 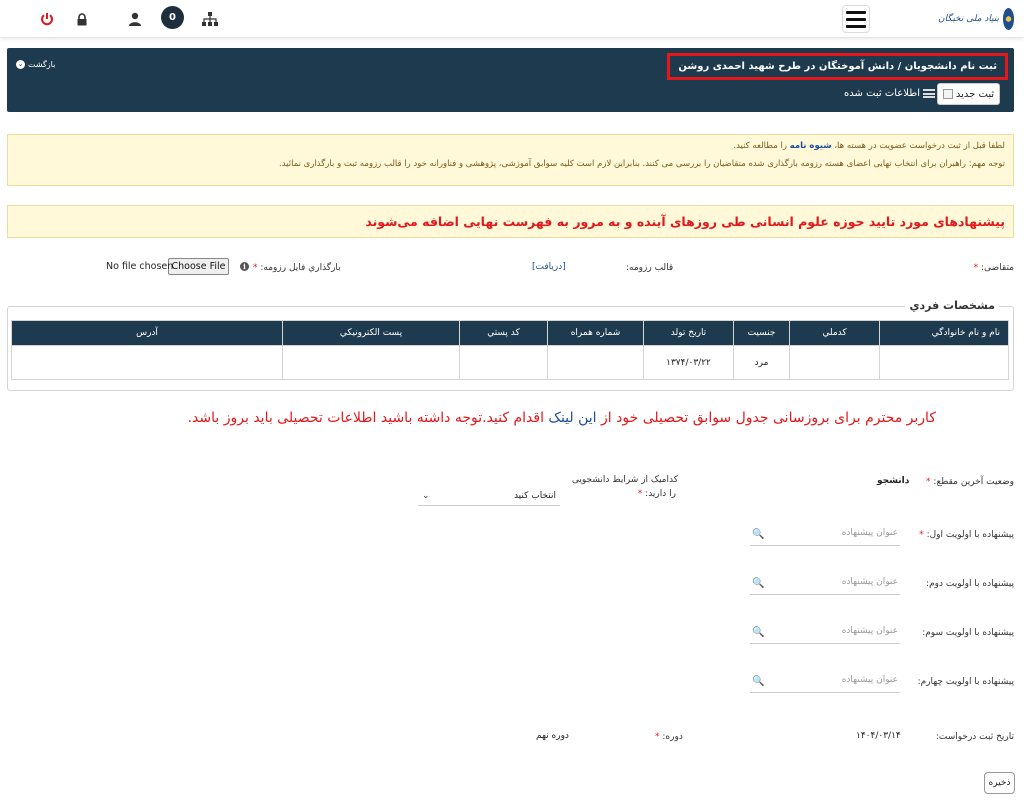 What do you see at coordinates (572, 418) in the screenshot?
I see `education-update-link: این لینک` at bounding box center [572, 418].